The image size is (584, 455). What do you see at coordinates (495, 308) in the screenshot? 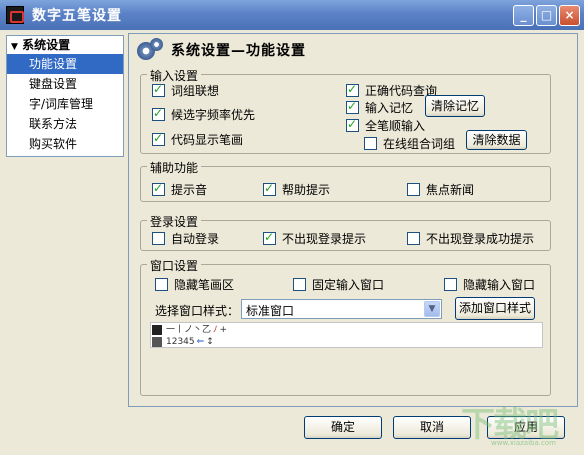
I see `add-window-style-button: 添加窗口样式` at bounding box center [495, 308].